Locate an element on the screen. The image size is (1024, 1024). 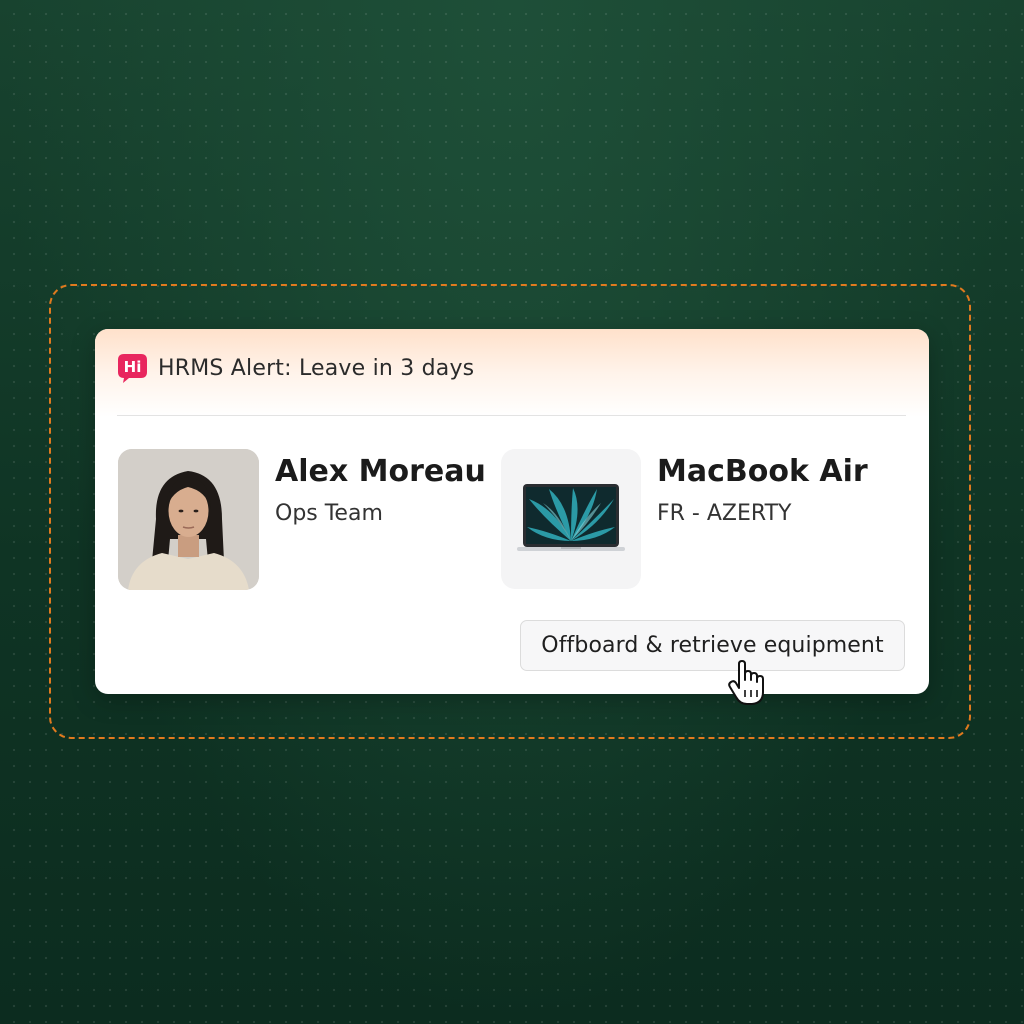
employee-avatar is located at coordinates (188, 519).